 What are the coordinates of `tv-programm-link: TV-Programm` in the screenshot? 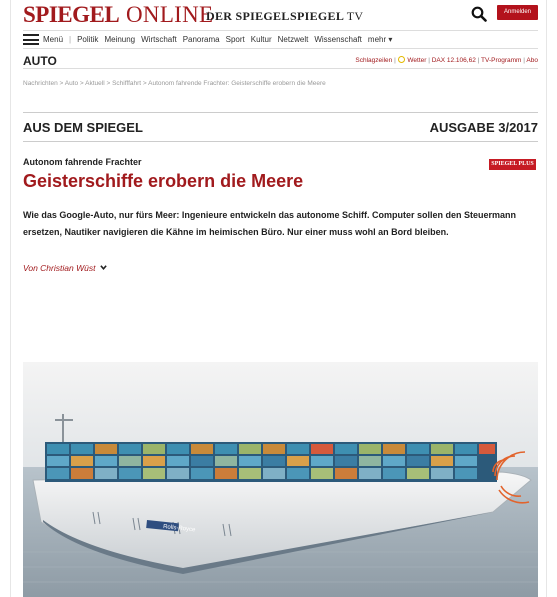 It's located at (501, 60).